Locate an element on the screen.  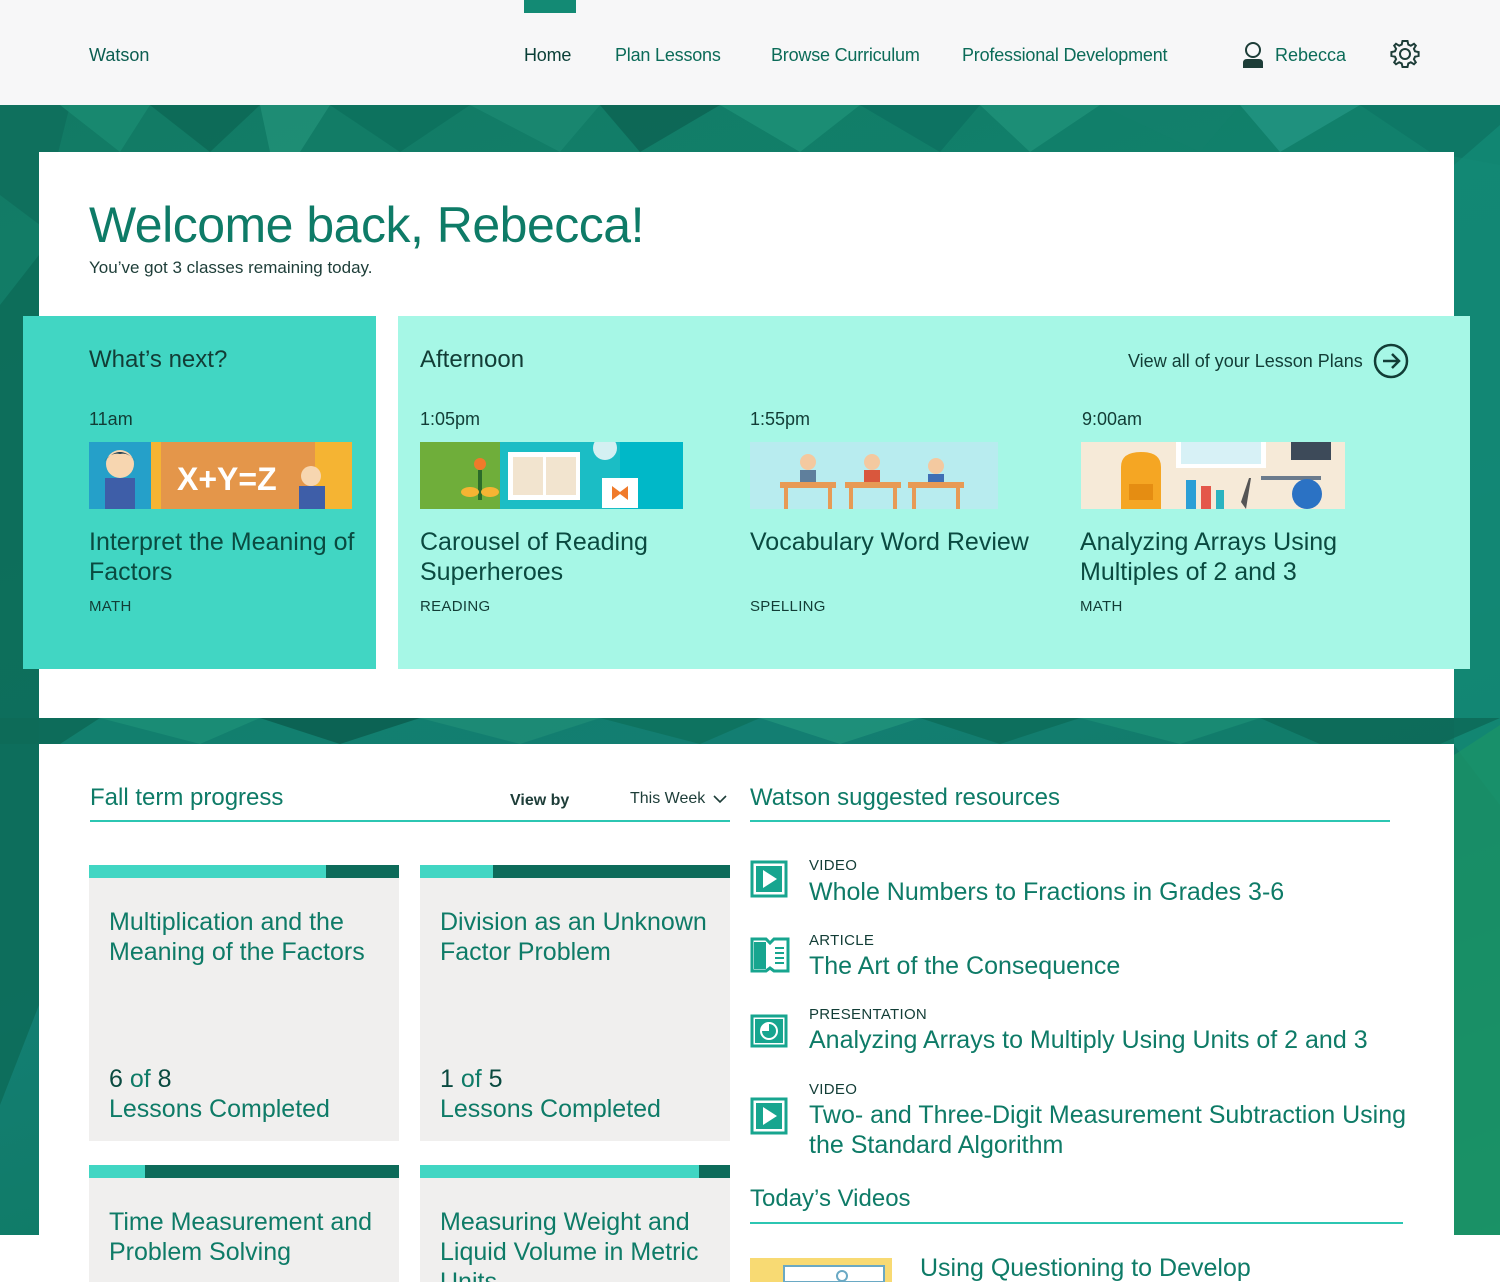
arrow-right-circle-icon is located at coordinates (1391, 361).